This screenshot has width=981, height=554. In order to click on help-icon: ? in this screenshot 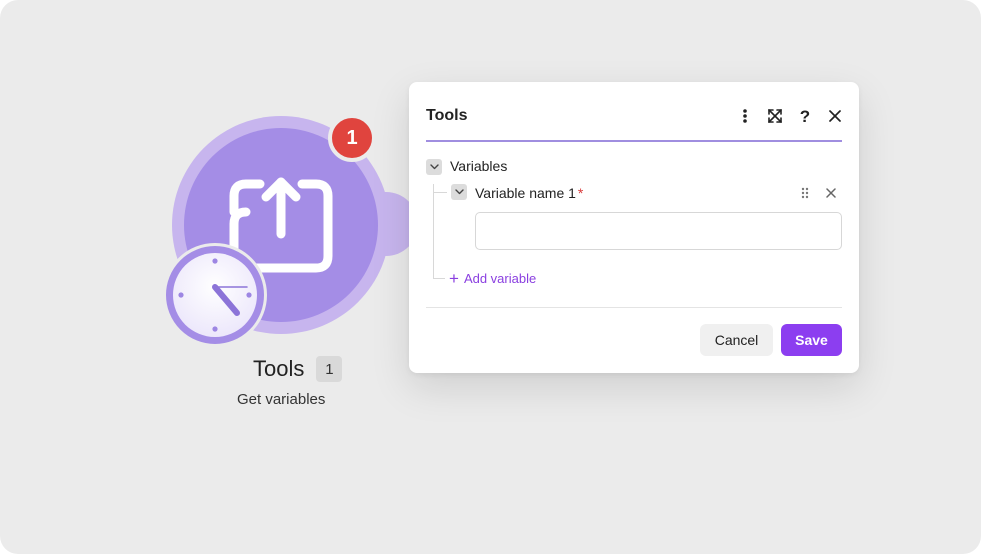, I will do `click(805, 116)`.